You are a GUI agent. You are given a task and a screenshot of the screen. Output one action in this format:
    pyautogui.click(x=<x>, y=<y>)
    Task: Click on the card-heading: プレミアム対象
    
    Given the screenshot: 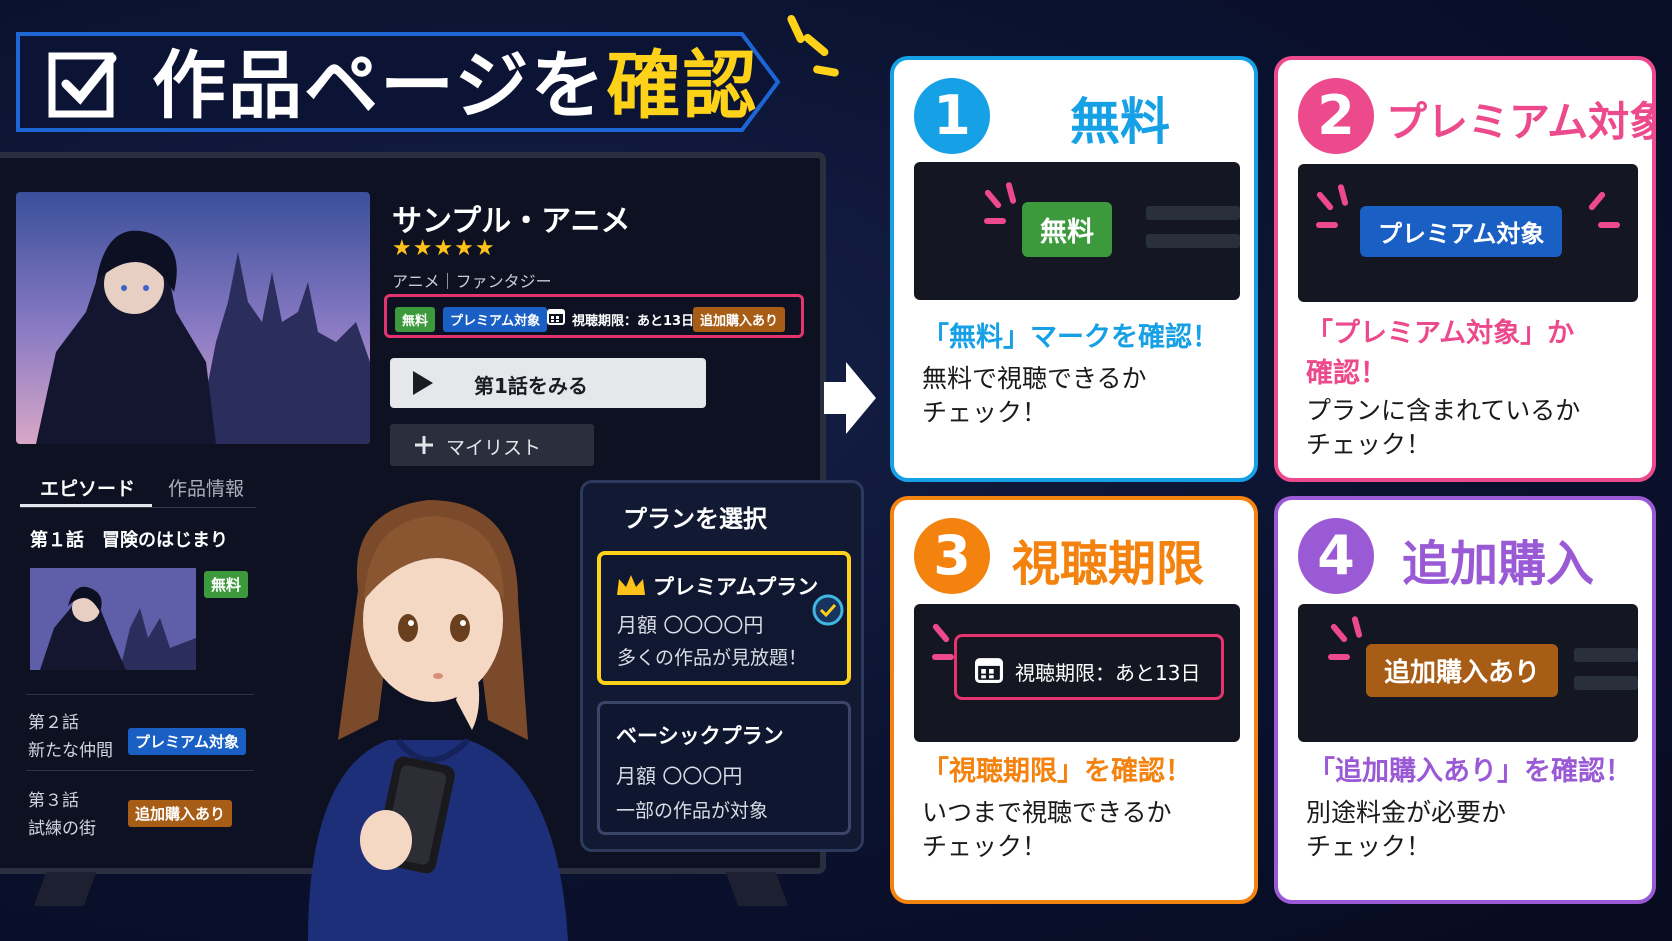 What is the action you would take?
    pyautogui.click(x=1521, y=122)
    